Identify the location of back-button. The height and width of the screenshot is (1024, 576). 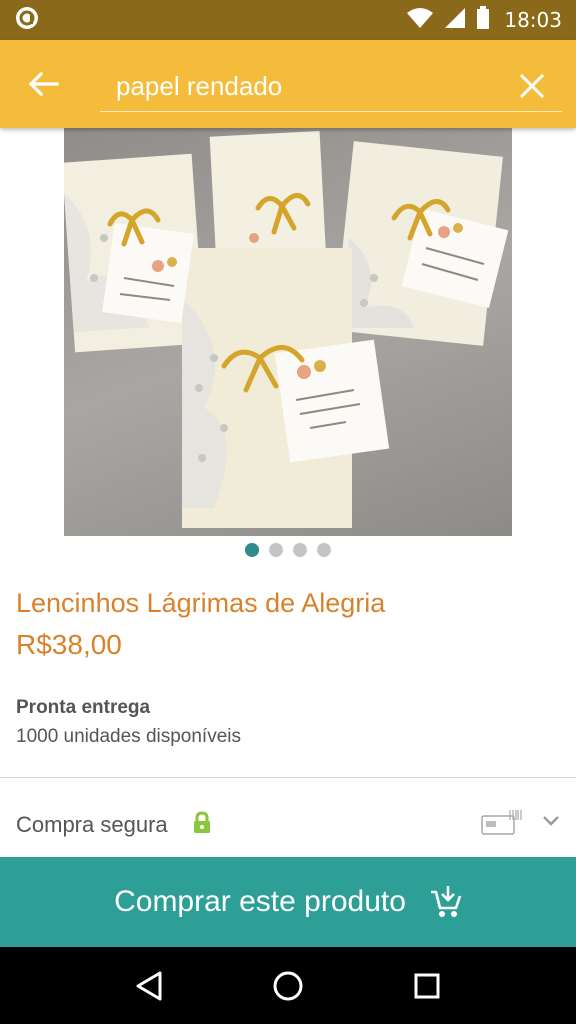
(44, 84).